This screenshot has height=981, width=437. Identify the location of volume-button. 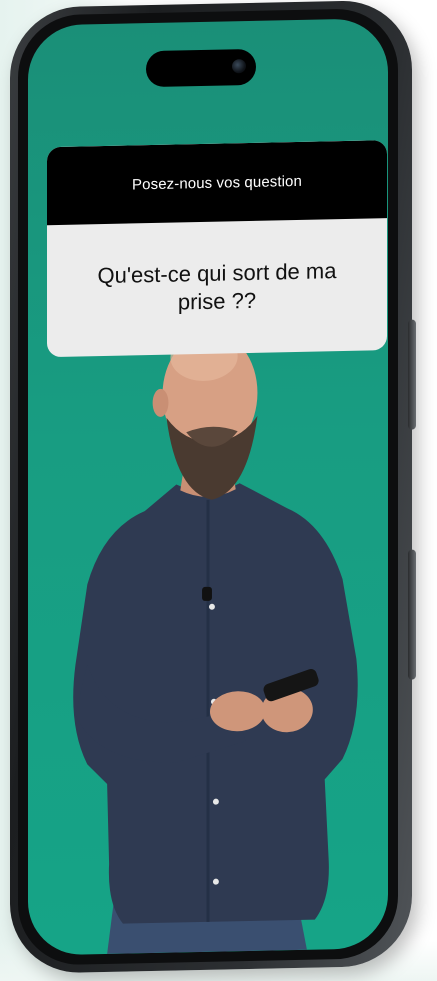
(412, 374).